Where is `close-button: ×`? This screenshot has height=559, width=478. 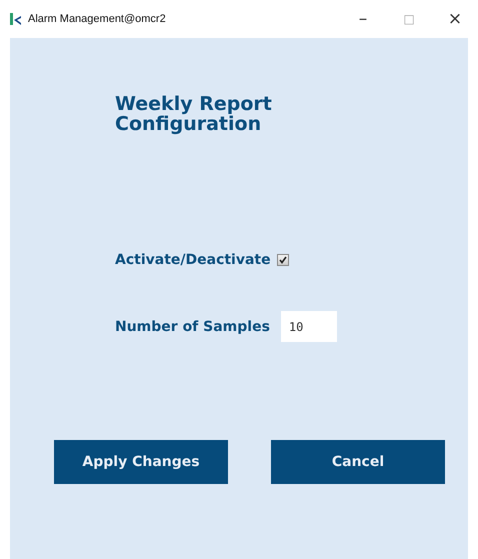
close-button: × is located at coordinates (455, 19).